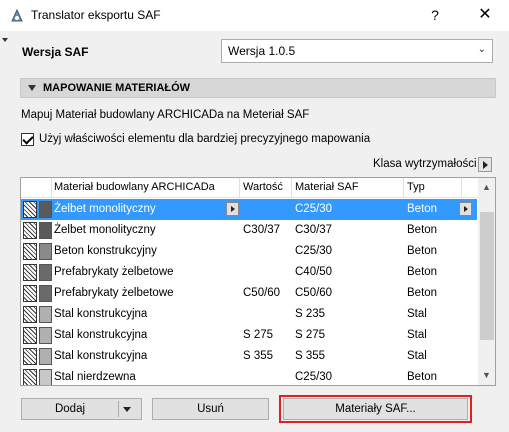 Image resolution: width=509 pixels, height=432 pixels. I want to click on table-row: Żelbet monolityczny C25/30 Beton, so click(249, 209).